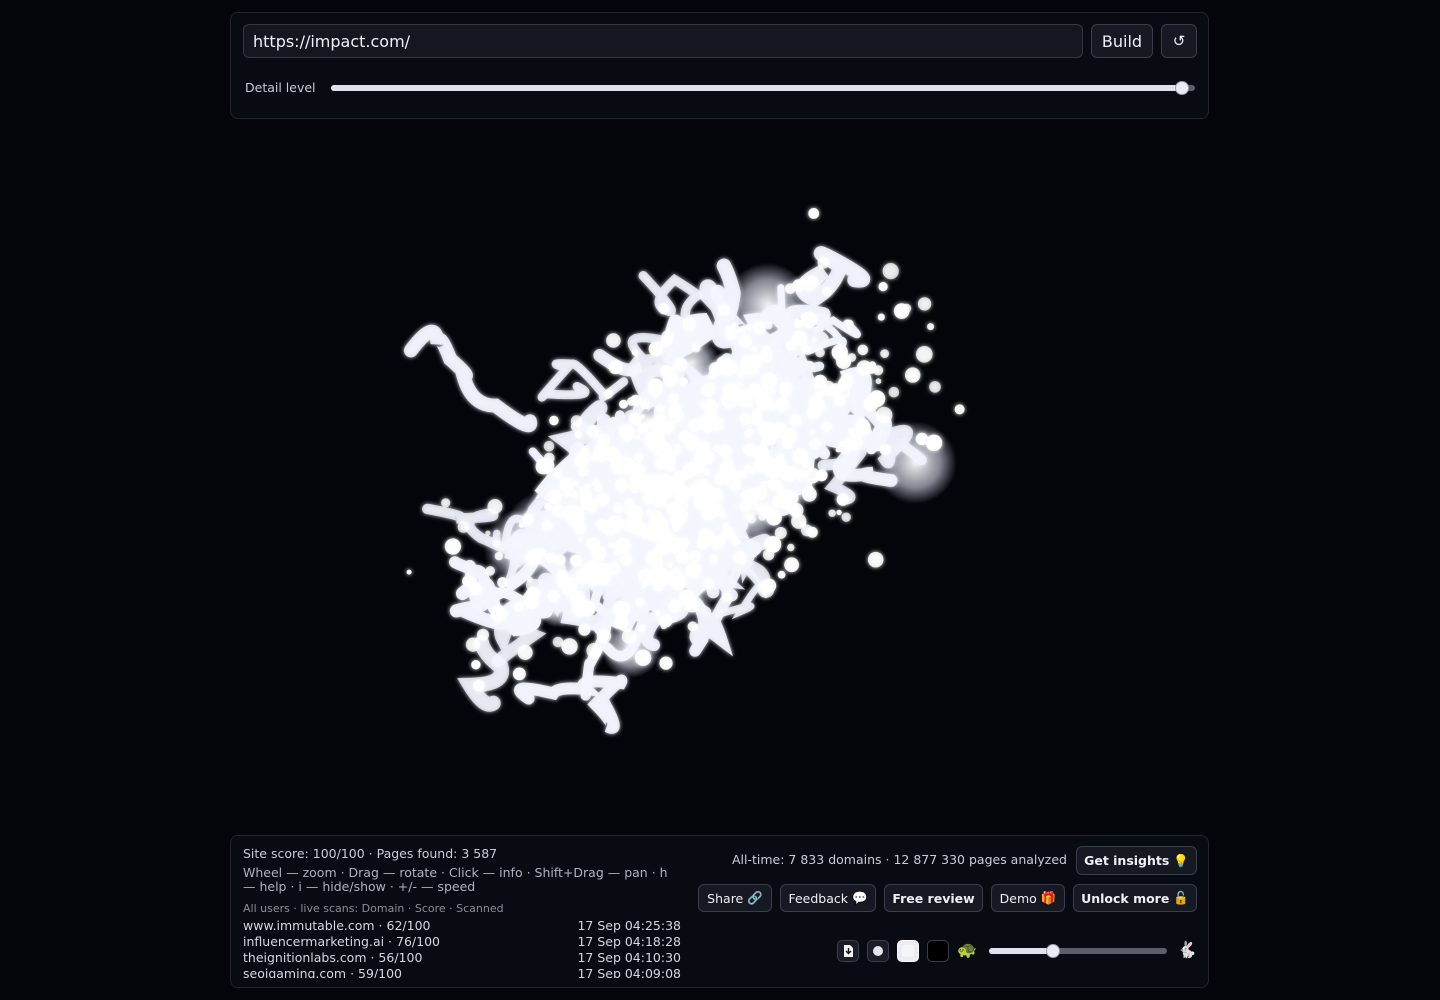 This screenshot has height=1000, width=1440. What do you see at coordinates (878, 951) in the screenshot?
I see `small-dot-mode-button` at bounding box center [878, 951].